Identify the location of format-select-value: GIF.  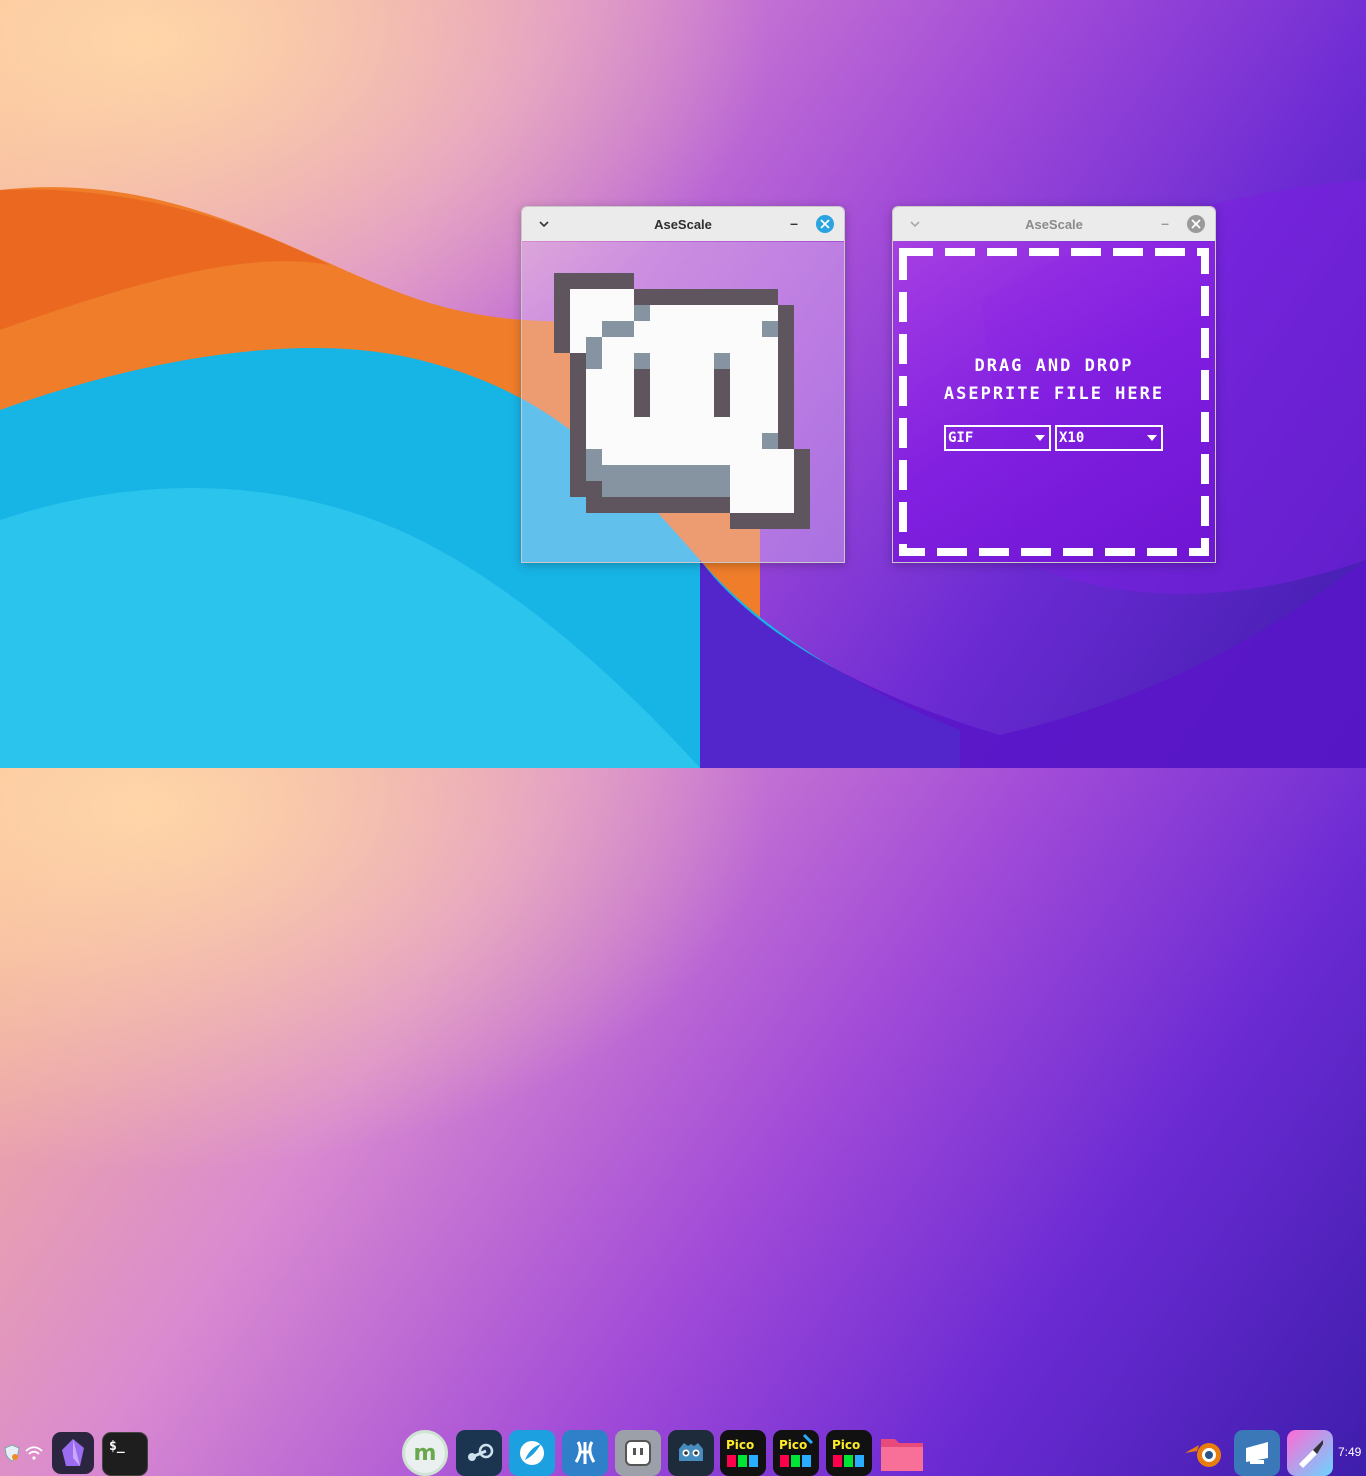
(961, 438).